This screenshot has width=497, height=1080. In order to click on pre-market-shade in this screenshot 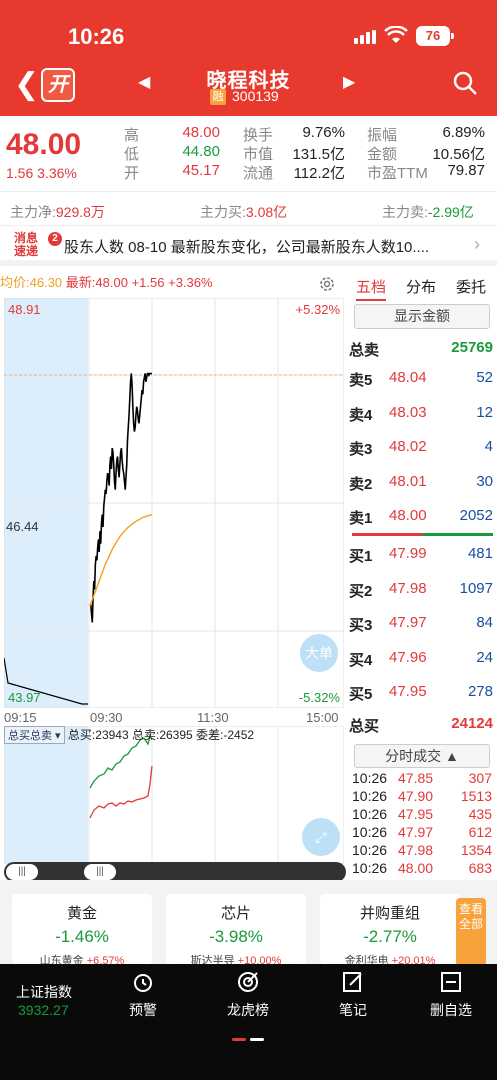, I will do `click(46, 795)`.